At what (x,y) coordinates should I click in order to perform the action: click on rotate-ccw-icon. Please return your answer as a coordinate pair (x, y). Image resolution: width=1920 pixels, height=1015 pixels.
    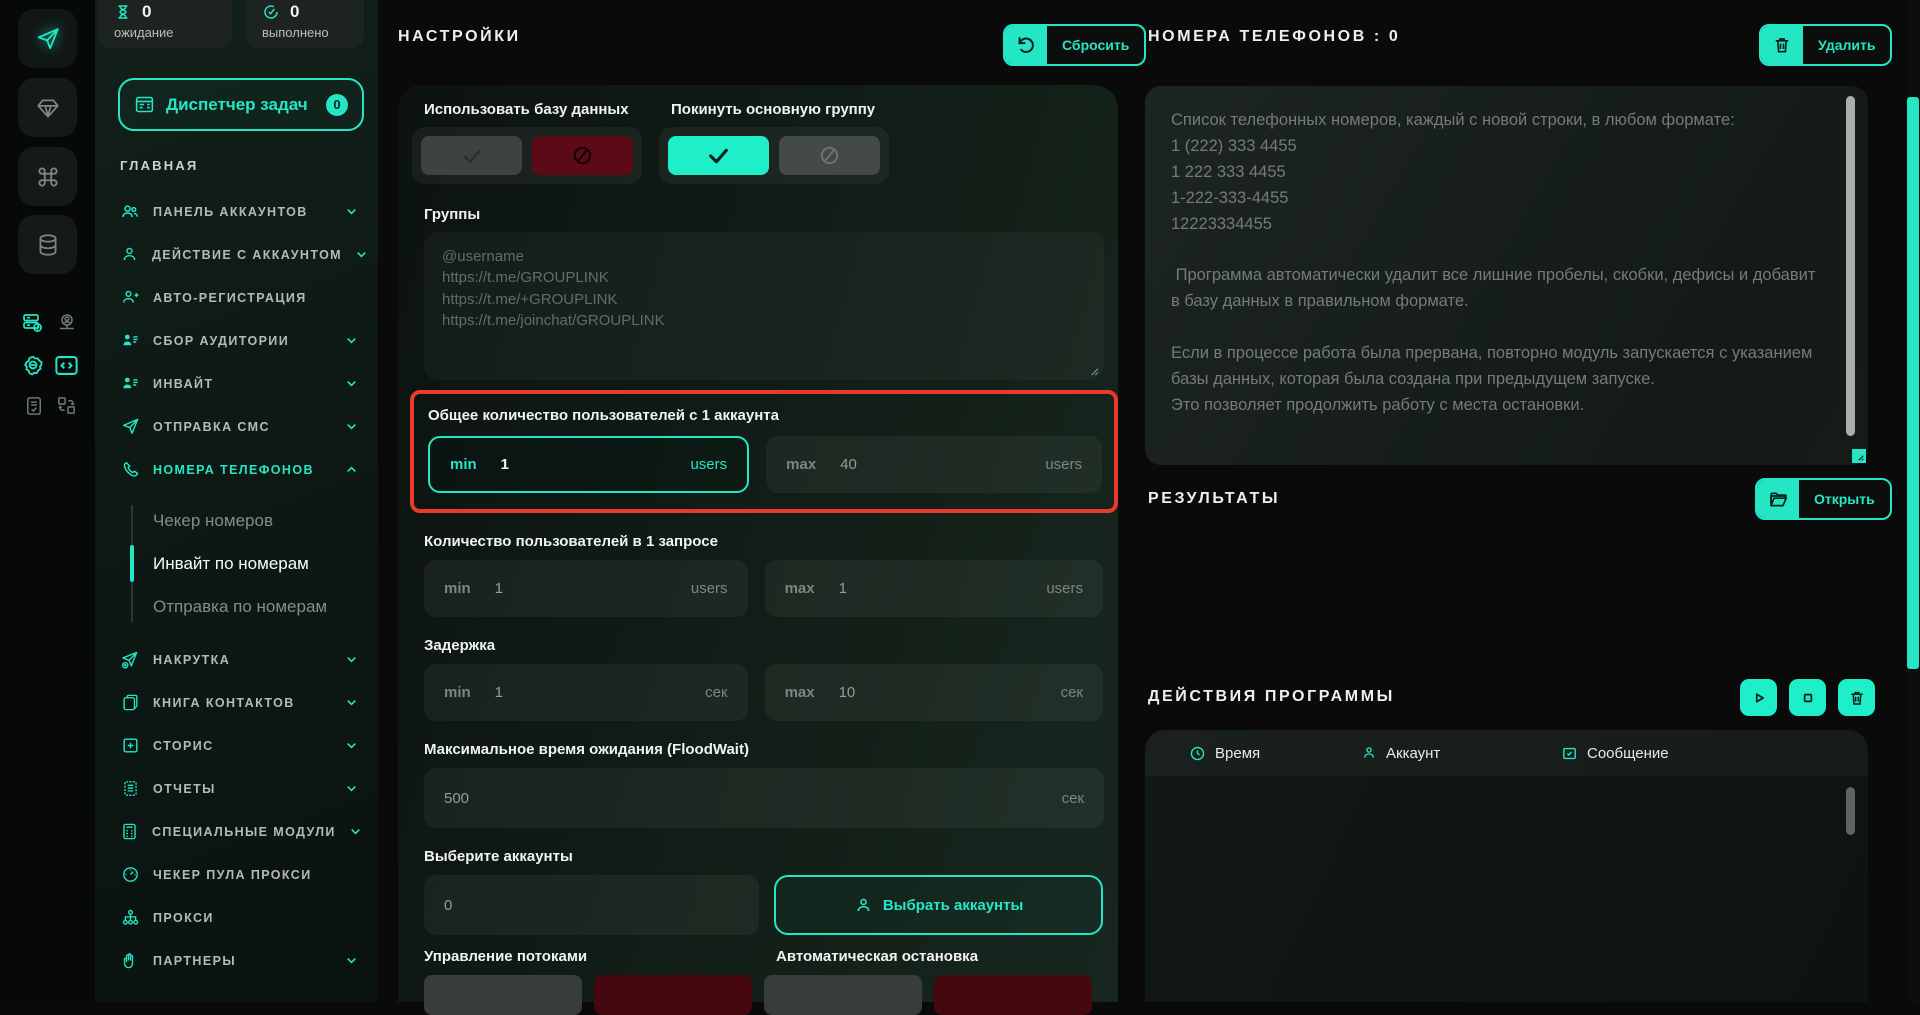
    Looking at the image, I should click on (1026, 45).